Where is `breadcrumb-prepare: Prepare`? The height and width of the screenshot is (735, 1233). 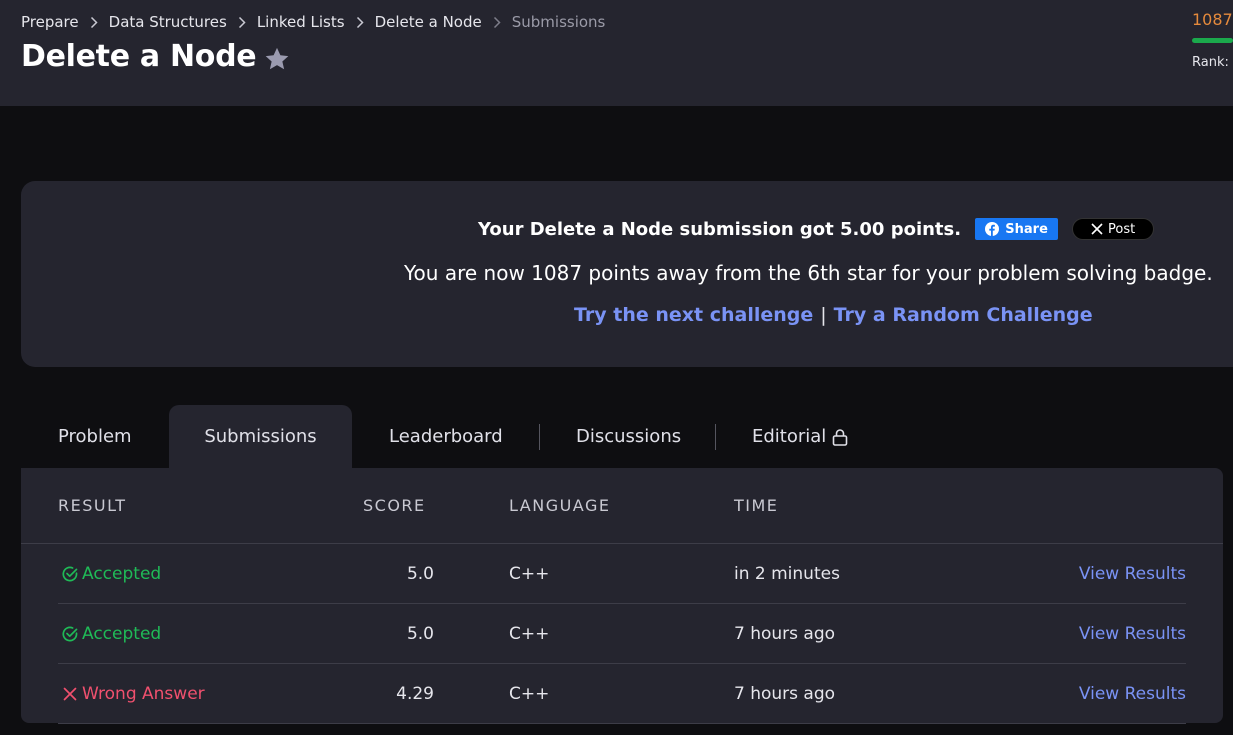 breadcrumb-prepare: Prepare is located at coordinates (50, 22).